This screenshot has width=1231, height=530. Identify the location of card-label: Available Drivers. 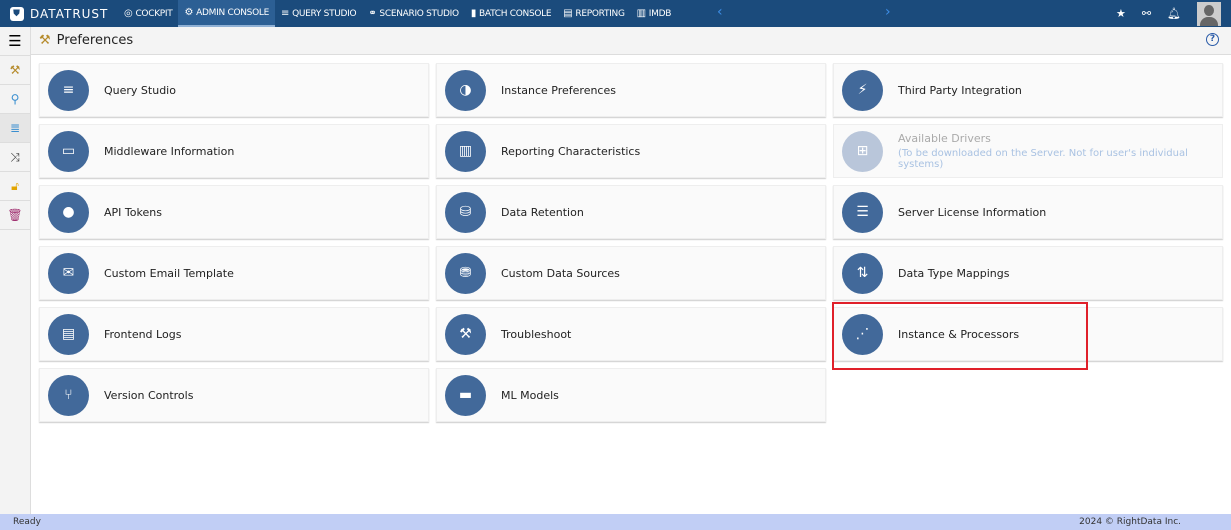
(944, 138).